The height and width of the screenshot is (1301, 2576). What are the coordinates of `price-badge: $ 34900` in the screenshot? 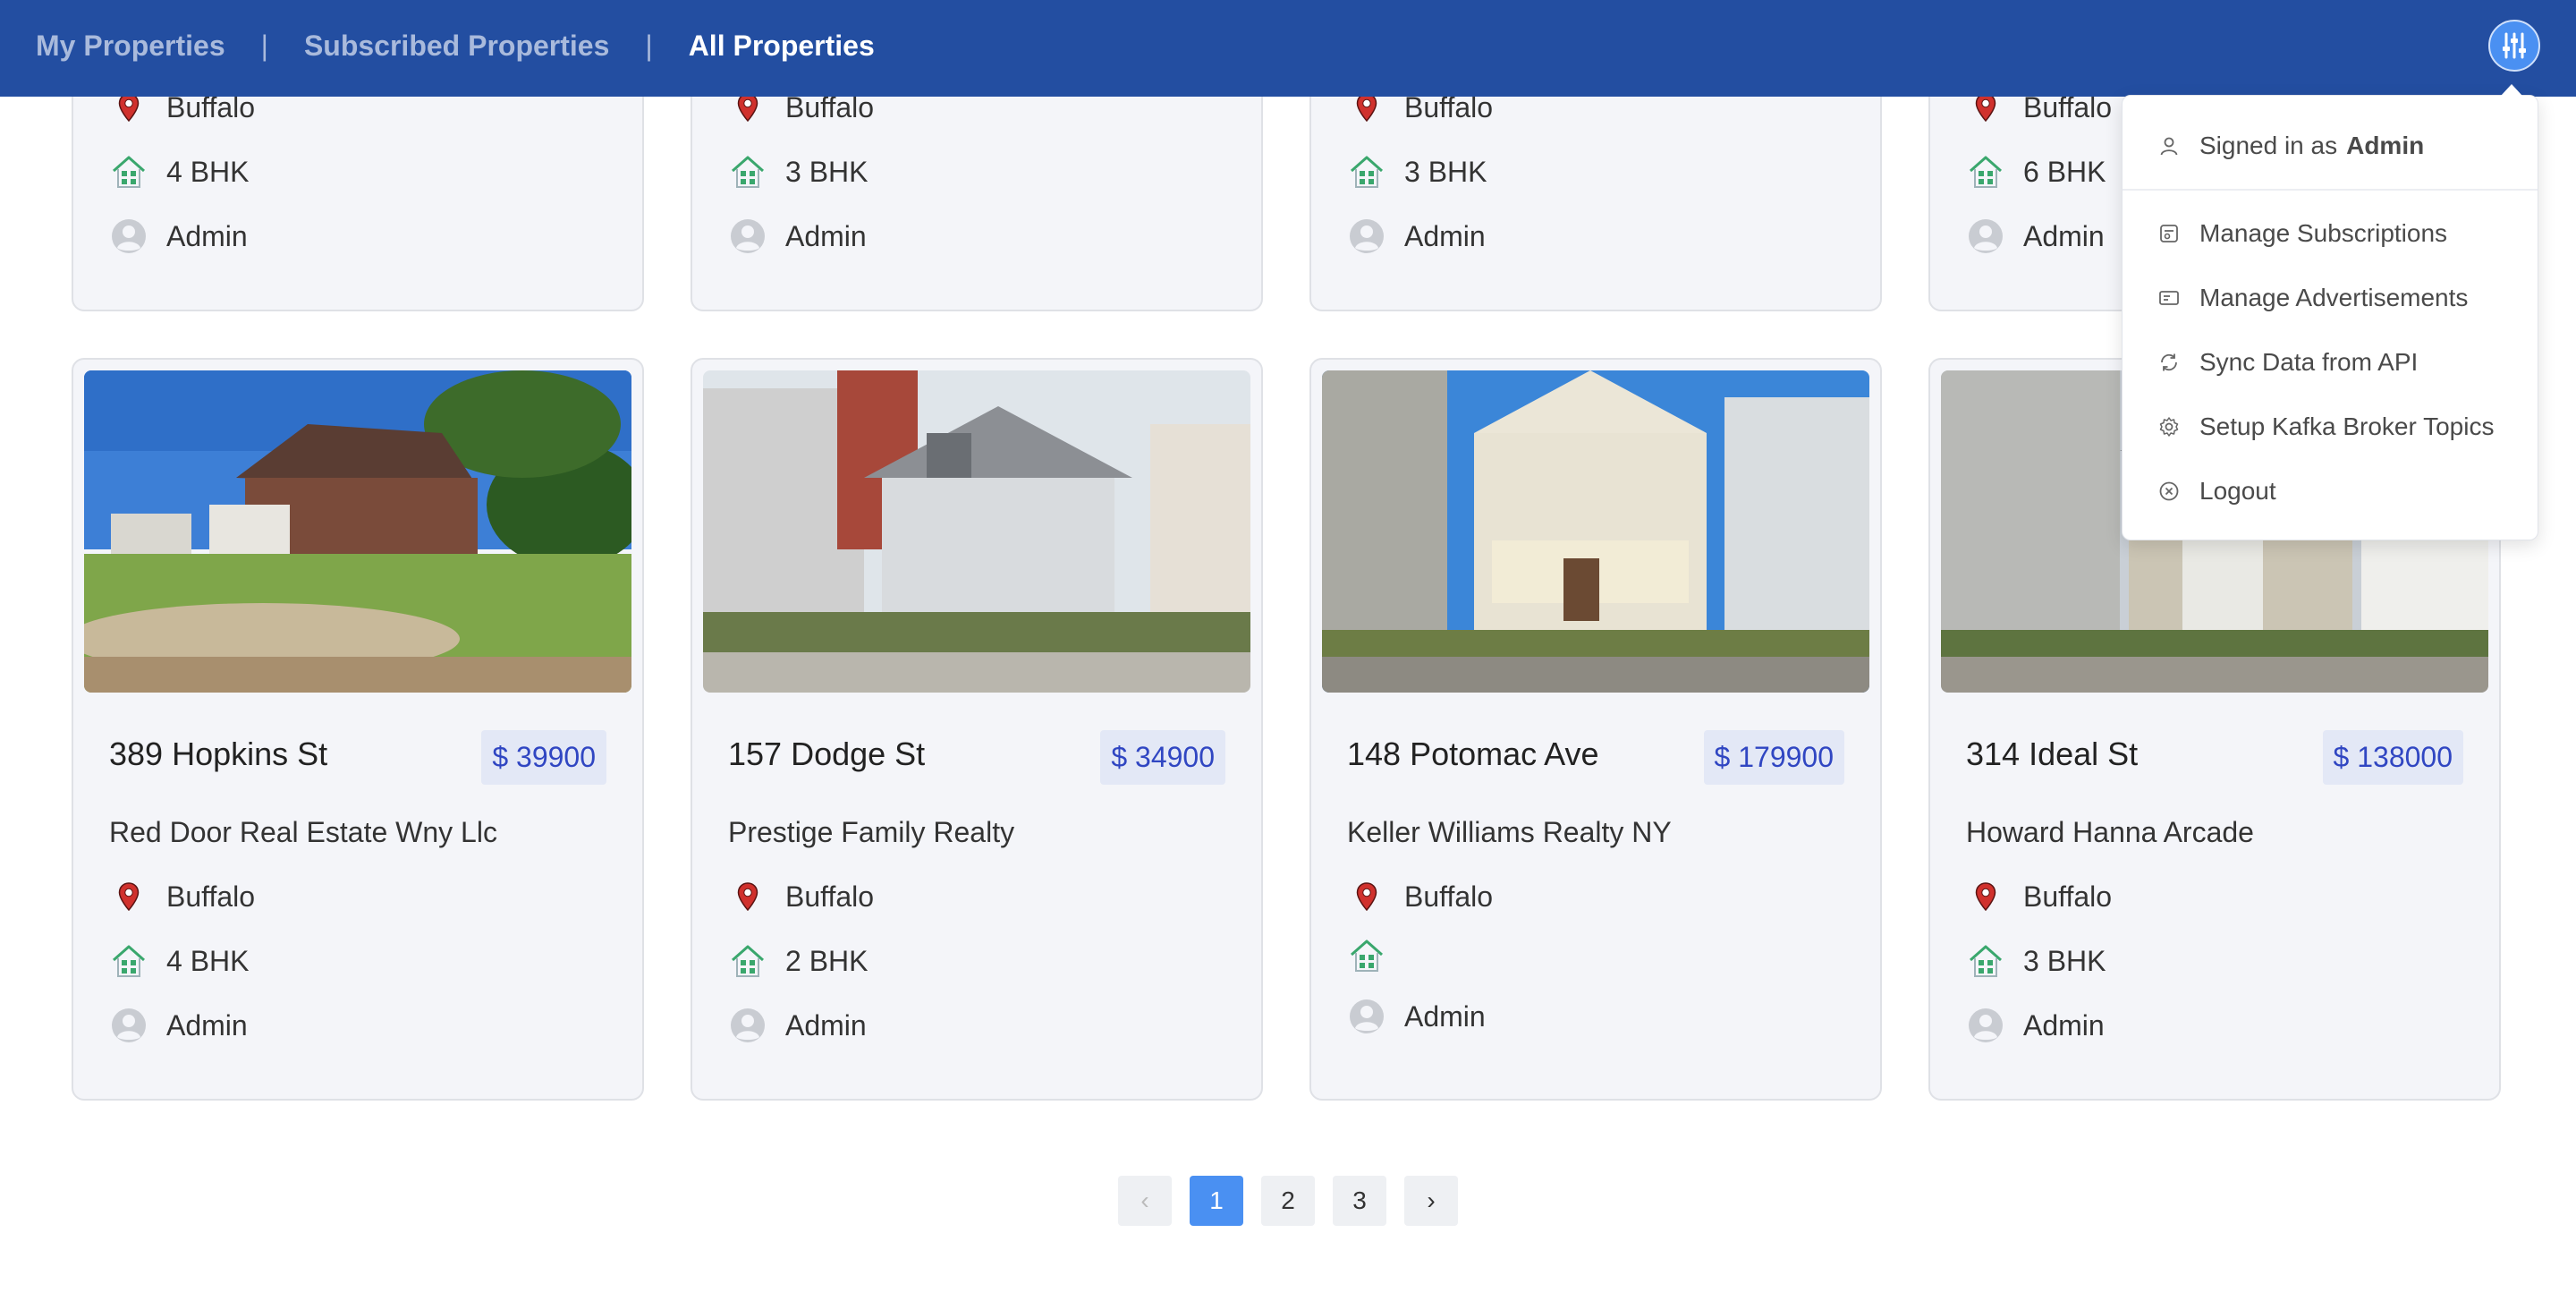 It's located at (1162, 757).